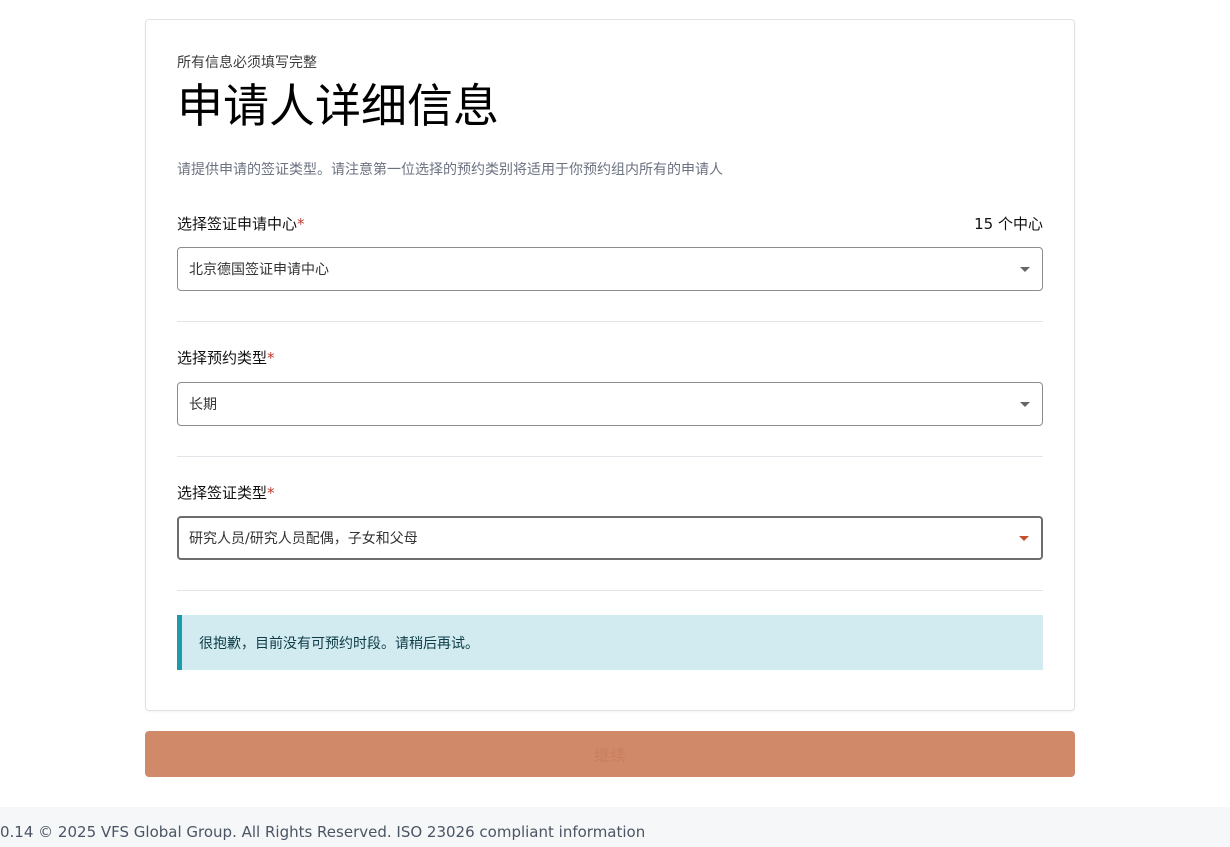 Image resolution: width=1230 pixels, height=847 pixels. Describe the element at coordinates (1008, 224) in the screenshot. I see `center-count: 15 个中心` at that location.